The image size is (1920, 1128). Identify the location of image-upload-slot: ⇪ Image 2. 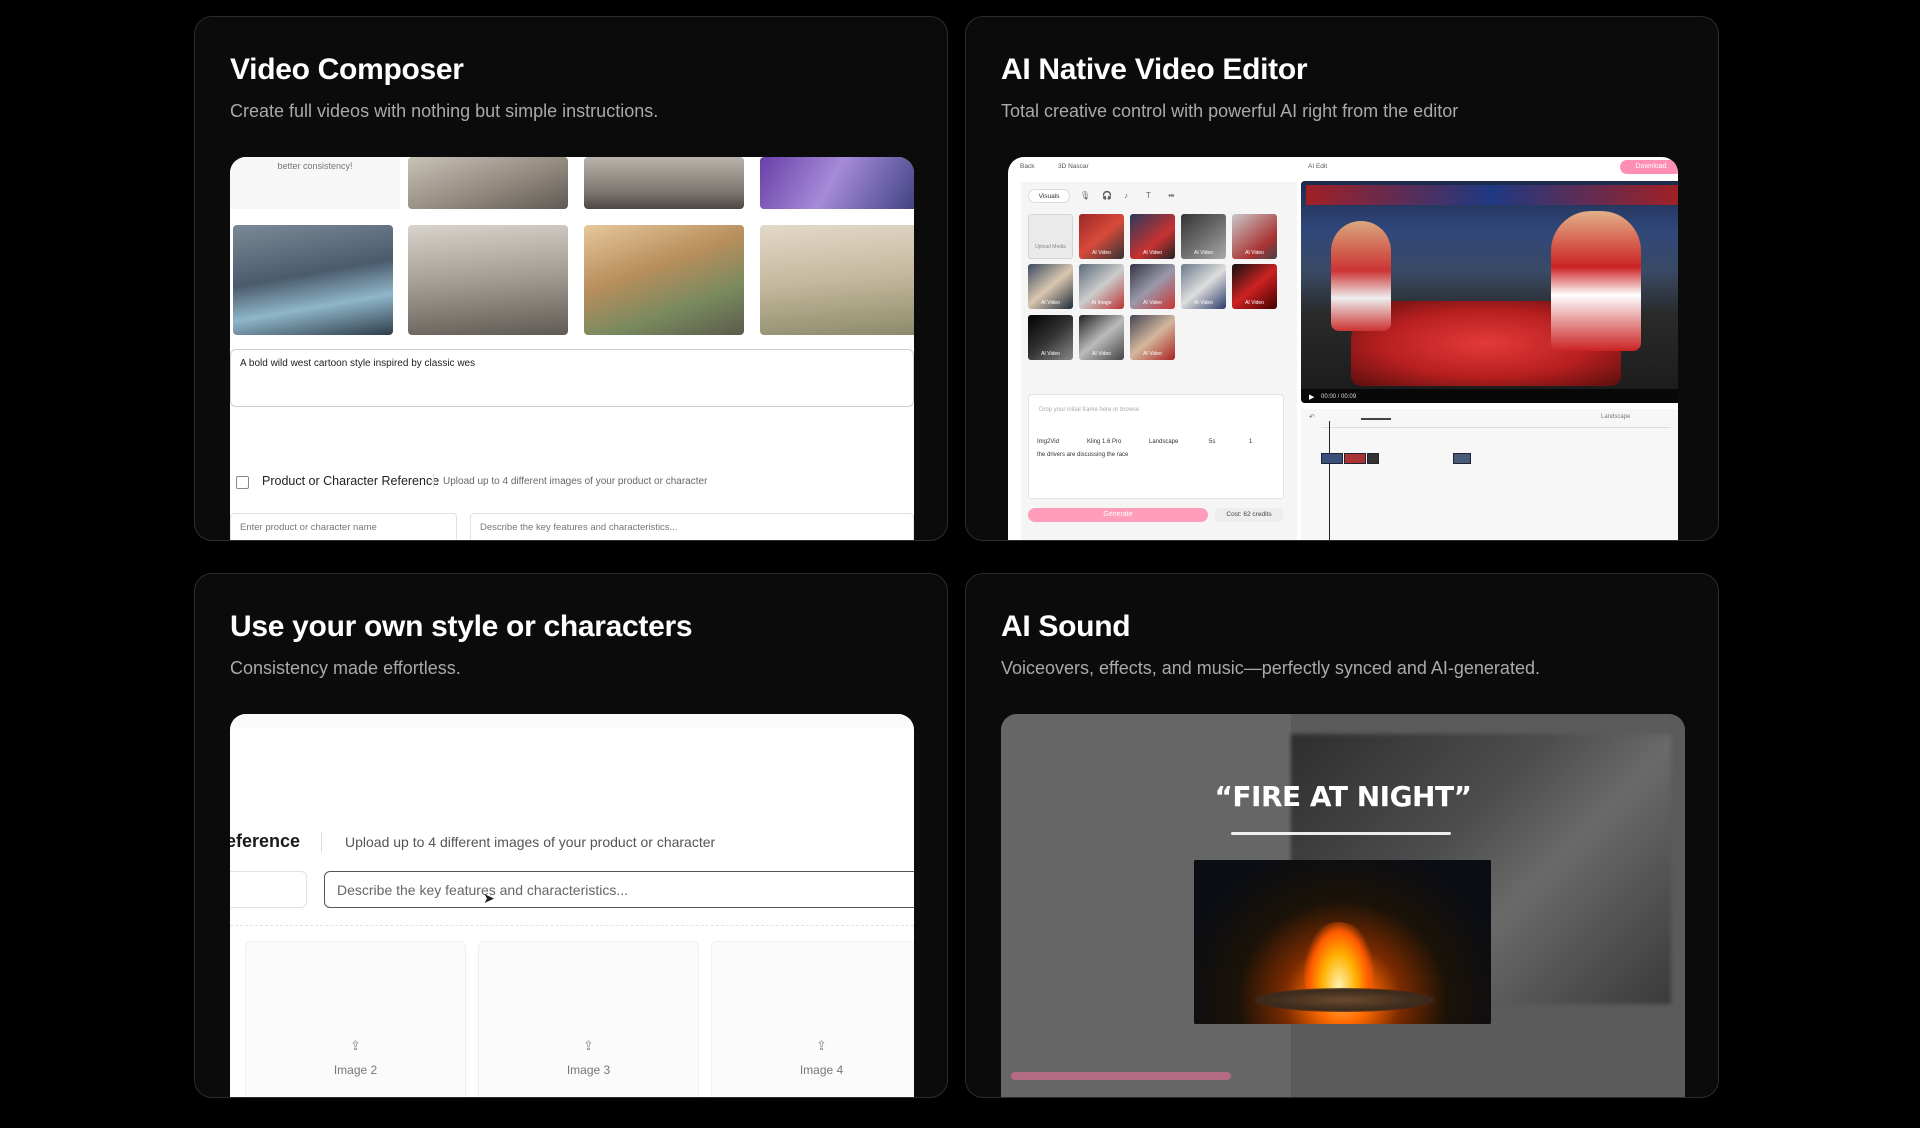
(355, 1019).